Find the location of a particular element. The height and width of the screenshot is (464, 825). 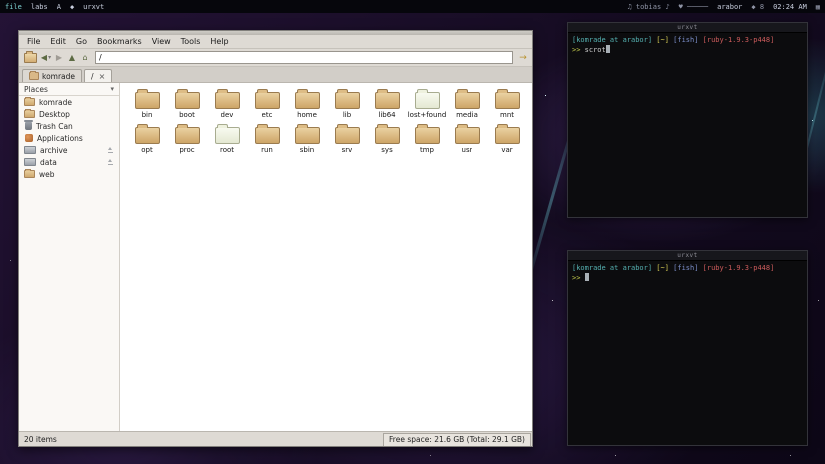

workspace-tag: ◆ is located at coordinates (72, 7).